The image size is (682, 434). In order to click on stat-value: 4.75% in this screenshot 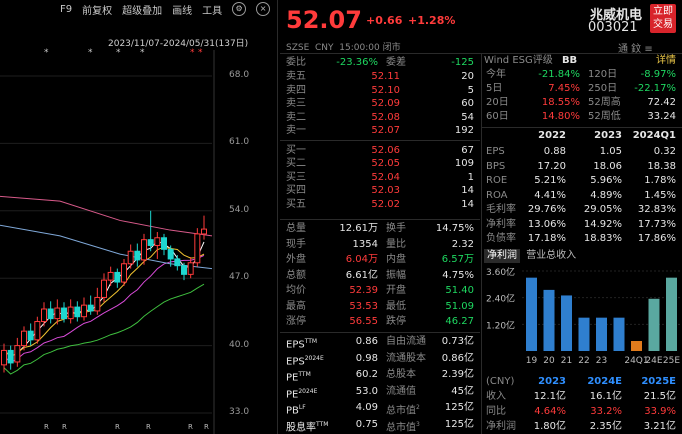, I will do `click(458, 275)`.